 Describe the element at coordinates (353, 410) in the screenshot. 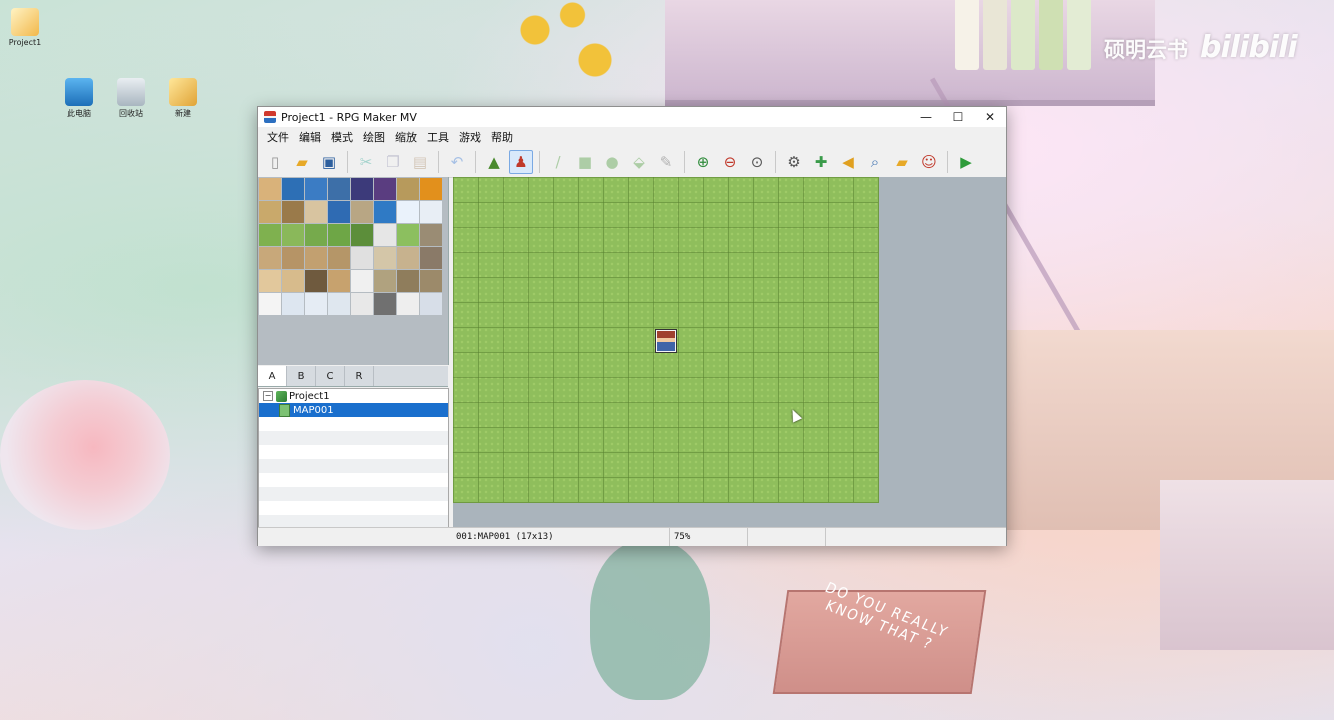

I see `tree-item-map001: MAP001` at that location.